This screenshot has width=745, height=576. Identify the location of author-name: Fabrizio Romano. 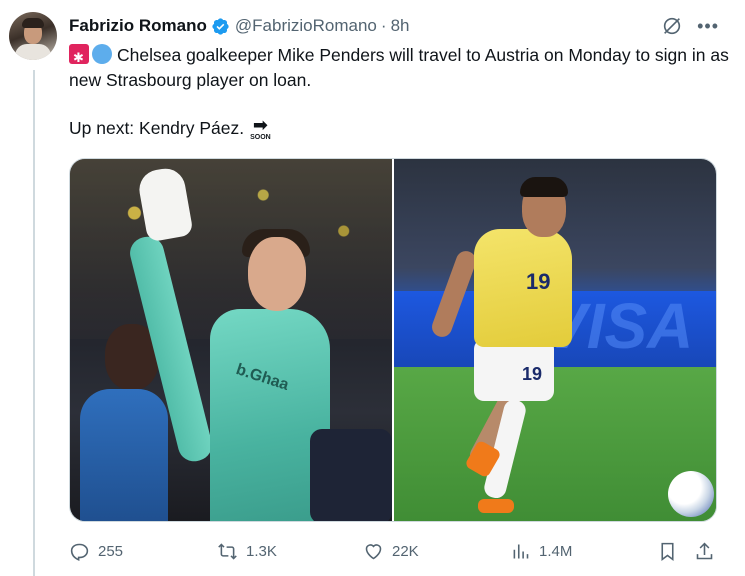
(138, 26).